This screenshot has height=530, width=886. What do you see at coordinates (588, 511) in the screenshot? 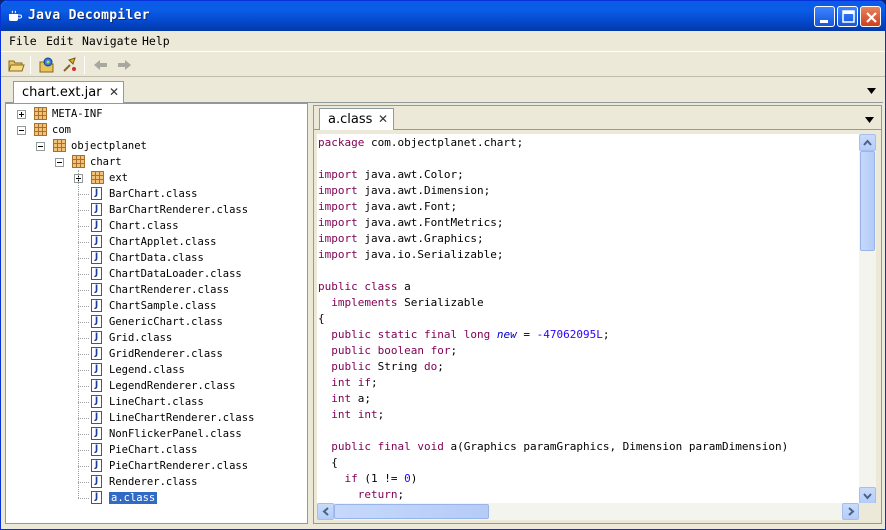
I see `horizontal-scrollbar` at bounding box center [588, 511].